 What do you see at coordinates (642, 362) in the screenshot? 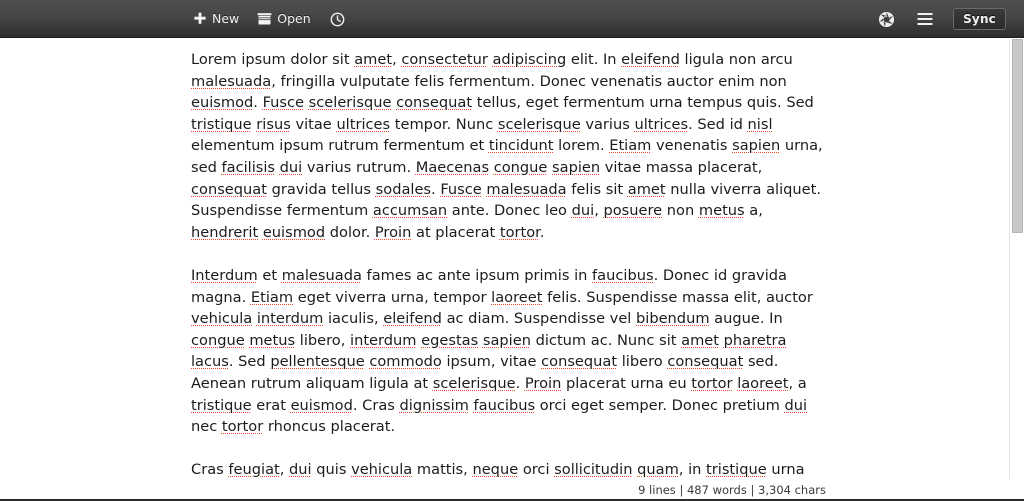
I see `text-run: libero` at bounding box center [642, 362].